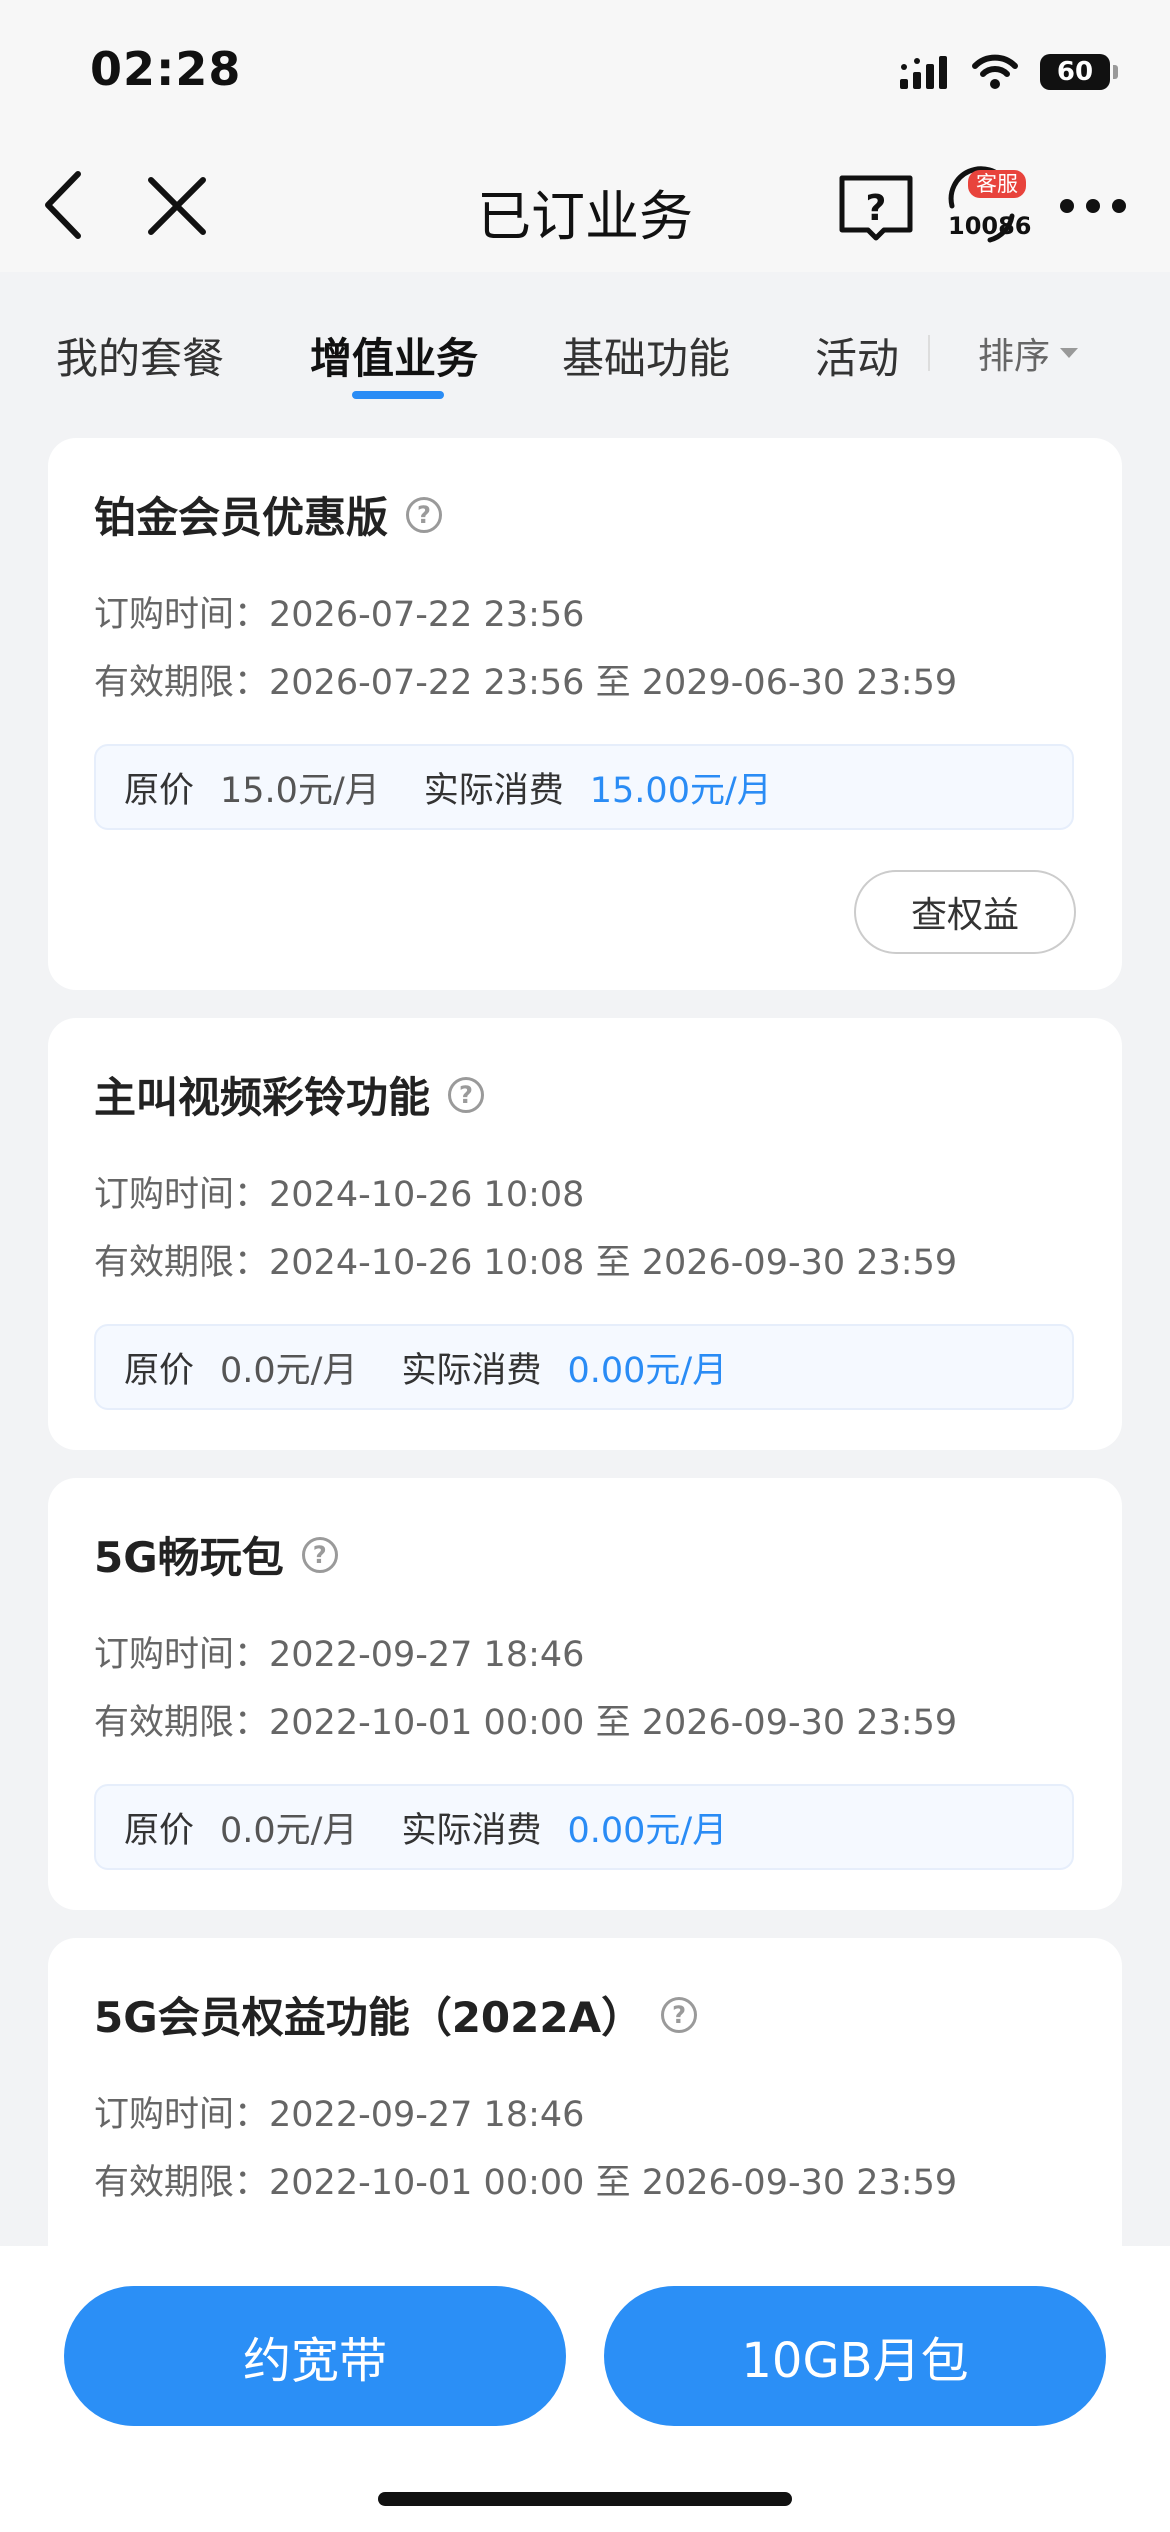 The image size is (1170, 2532). I want to click on sort-button: 排序, so click(1028, 353).